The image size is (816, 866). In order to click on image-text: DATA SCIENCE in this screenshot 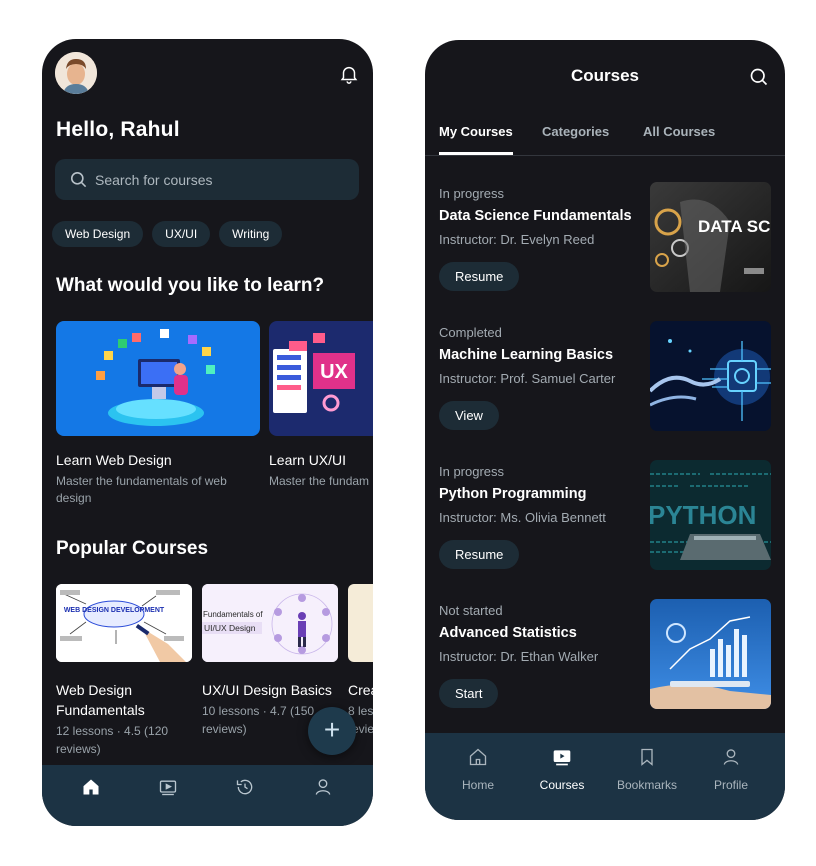, I will do `click(734, 226)`.